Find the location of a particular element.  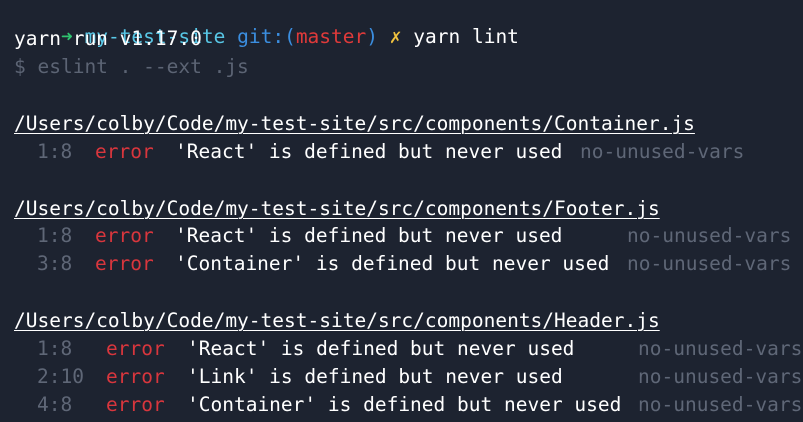

script-command-line: $ eslint . --ext .js is located at coordinates (131, 66).